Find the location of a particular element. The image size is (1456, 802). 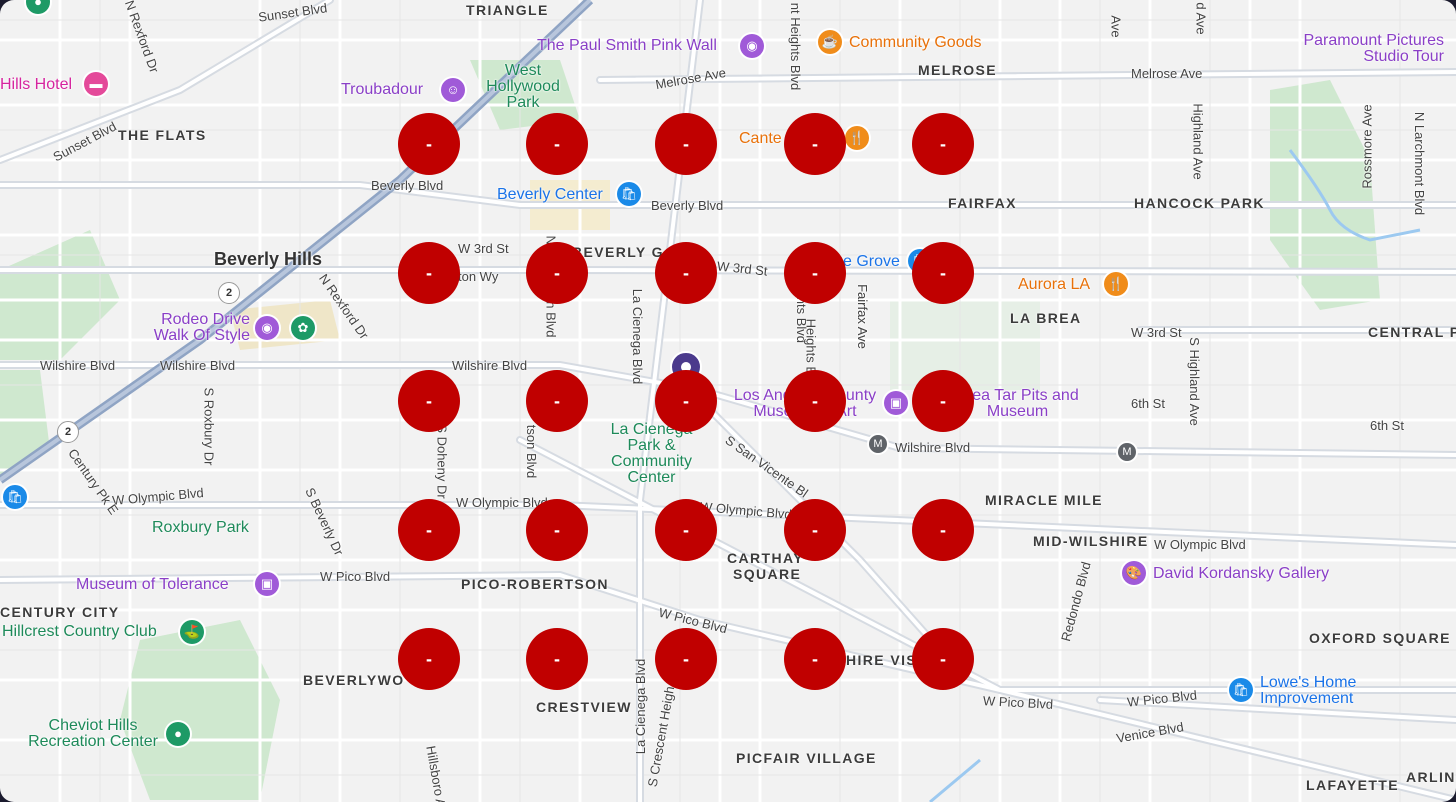

poi-label: Cheviot Hills Recreation Center is located at coordinates (93, 734).